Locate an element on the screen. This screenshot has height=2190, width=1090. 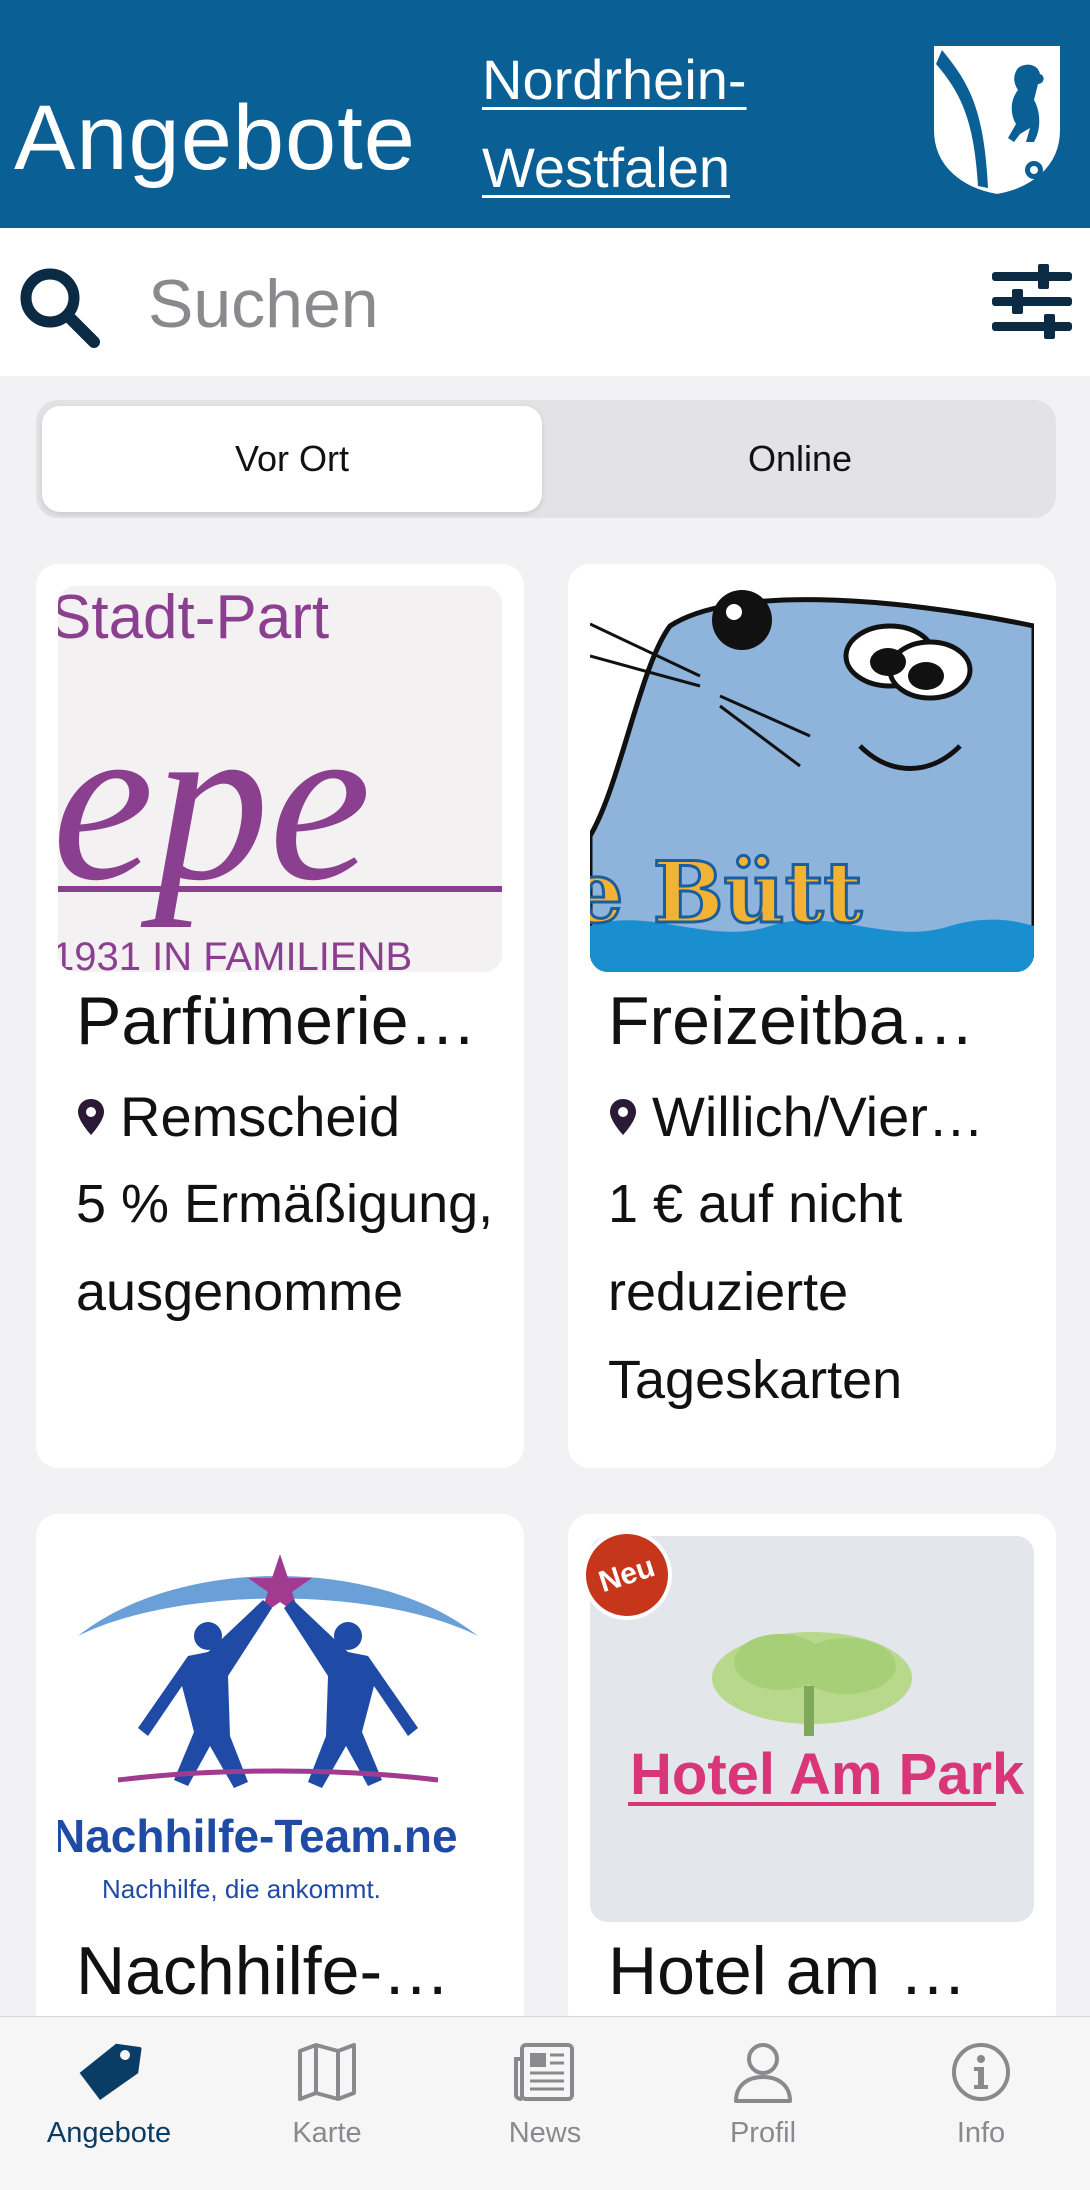
offer-image-slogan: Nachhilfe, die ankommt. is located at coordinates (241, 1889).